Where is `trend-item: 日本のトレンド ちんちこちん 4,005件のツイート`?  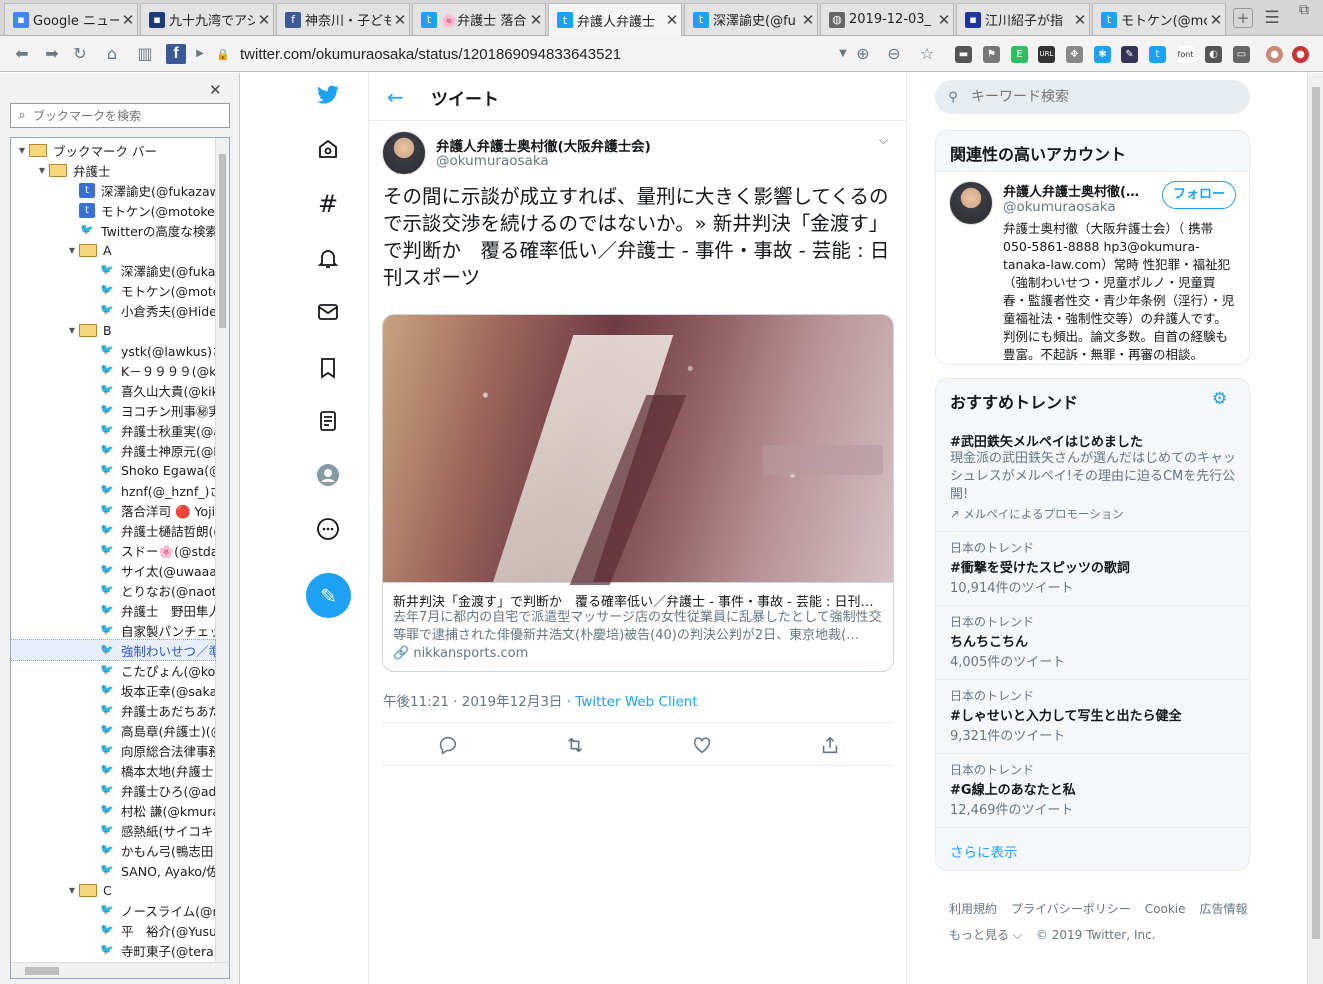 trend-item: 日本のトレンド ちんちこちん 4,005件のツイート is located at coordinates (1092, 642).